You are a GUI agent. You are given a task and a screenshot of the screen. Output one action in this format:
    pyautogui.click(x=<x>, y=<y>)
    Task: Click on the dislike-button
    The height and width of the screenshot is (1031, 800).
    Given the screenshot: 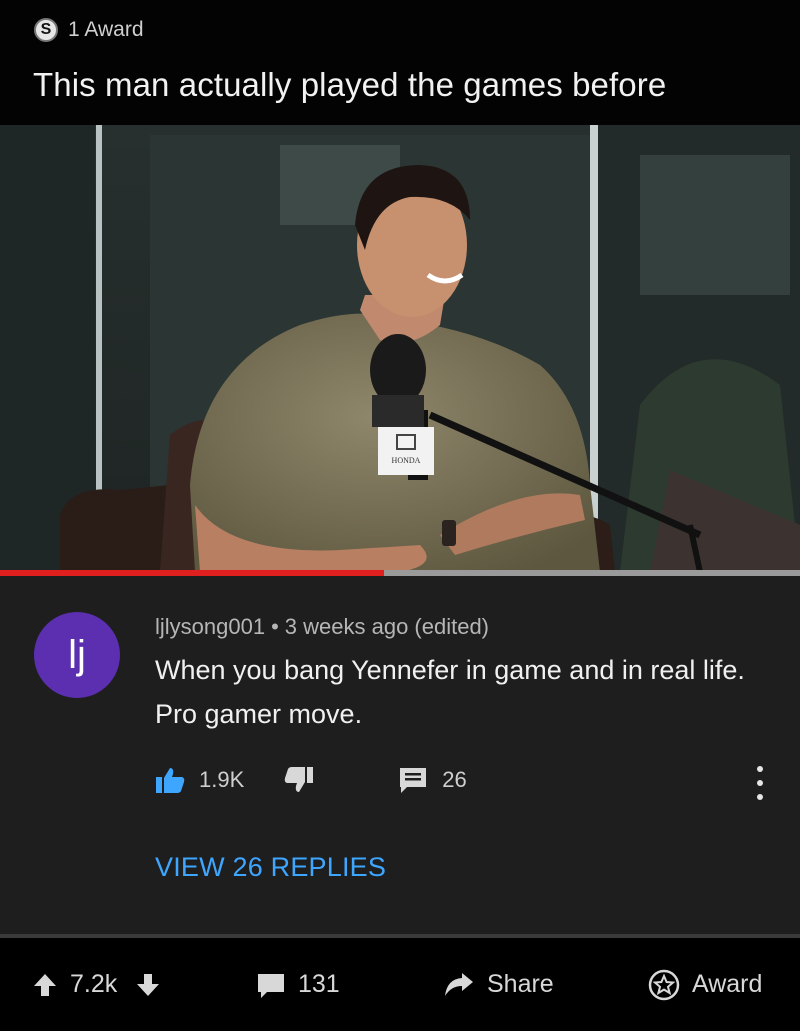 What is the action you would take?
    pyautogui.click(x=306, y=780)
    